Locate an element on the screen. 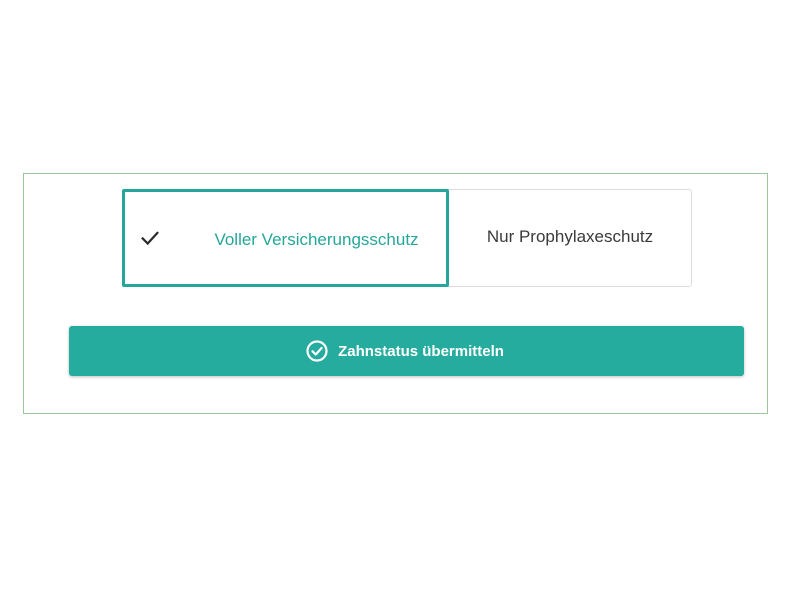 This screenshot has width=798, height=600. submit-dental-status-button: Zahnstatus übermitteln is located at coordinates (406, 351).